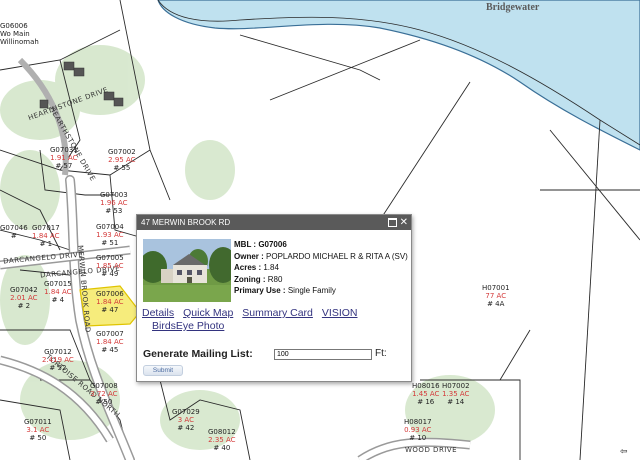 This screenshot has width=640, height=460. Describe the element at coordinates (58, 292) in the screenshot. I see `parcel-label: G07015 1.84 AC # 4` at that location.